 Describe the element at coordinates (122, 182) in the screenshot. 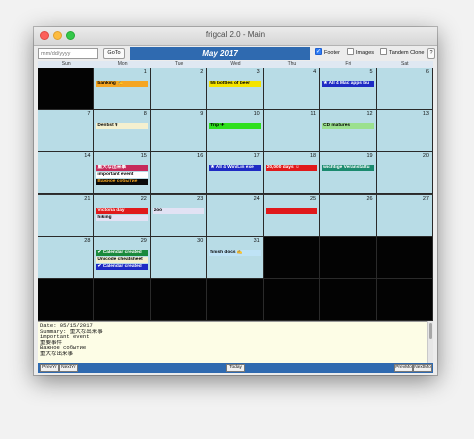

I see `event-item: Важное событие` at that location.